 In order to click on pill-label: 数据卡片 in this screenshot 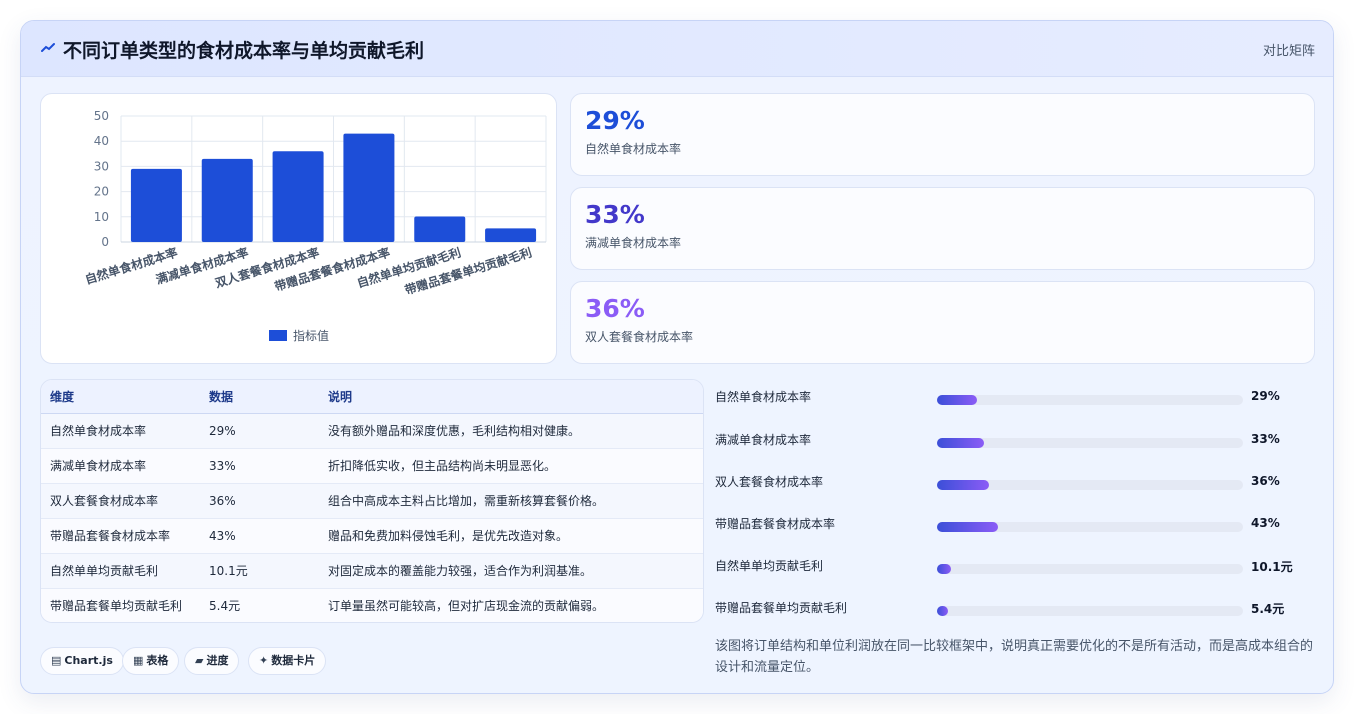, I will do `click(293, 660)`.